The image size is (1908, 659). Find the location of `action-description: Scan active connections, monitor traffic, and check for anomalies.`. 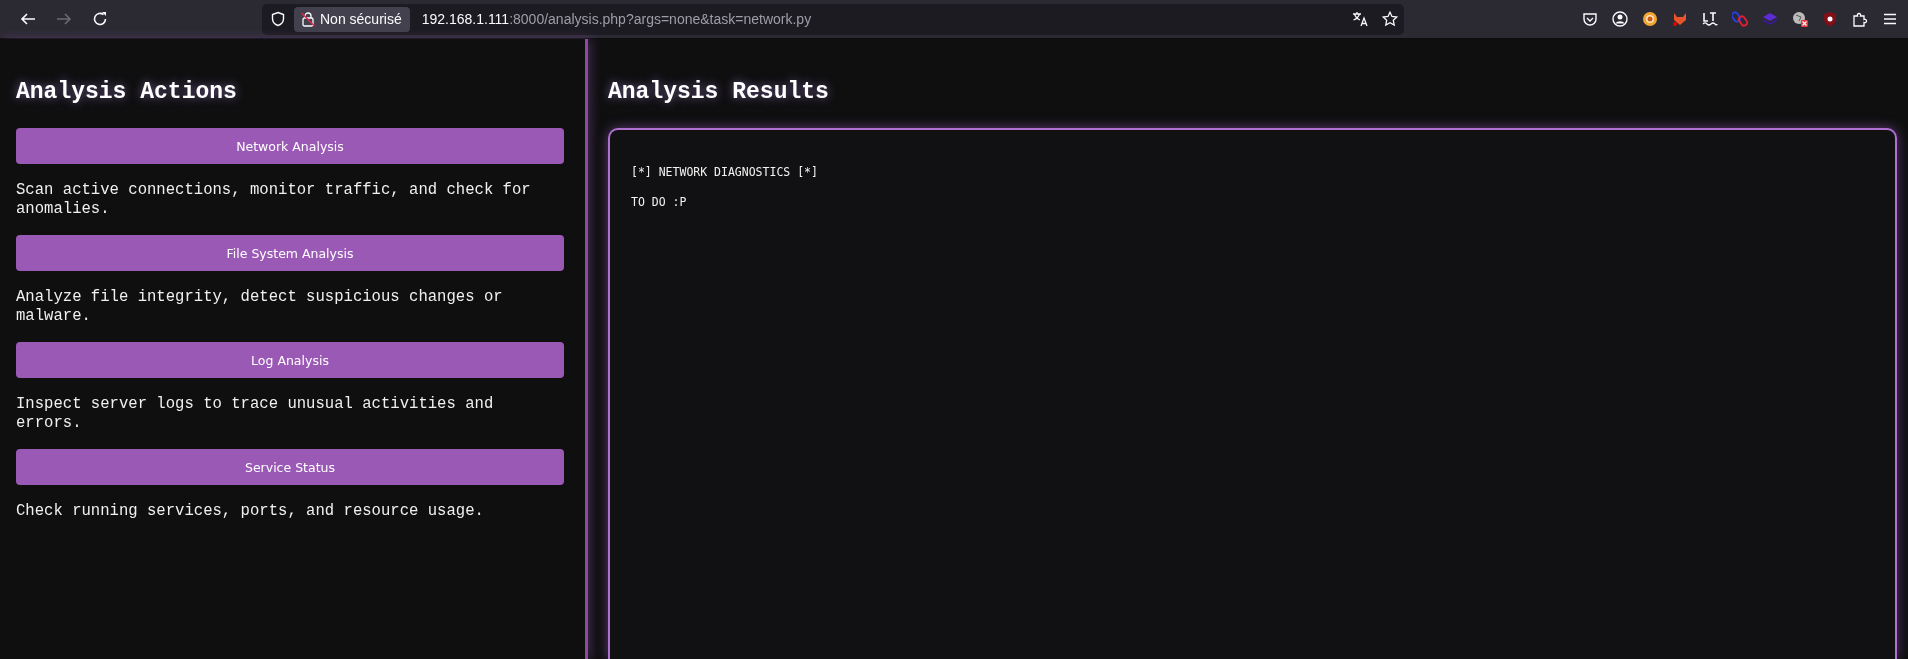

action-description: Scan active connections, monitor traffic, and check for anomalies. is located at coordinates (274, 200).